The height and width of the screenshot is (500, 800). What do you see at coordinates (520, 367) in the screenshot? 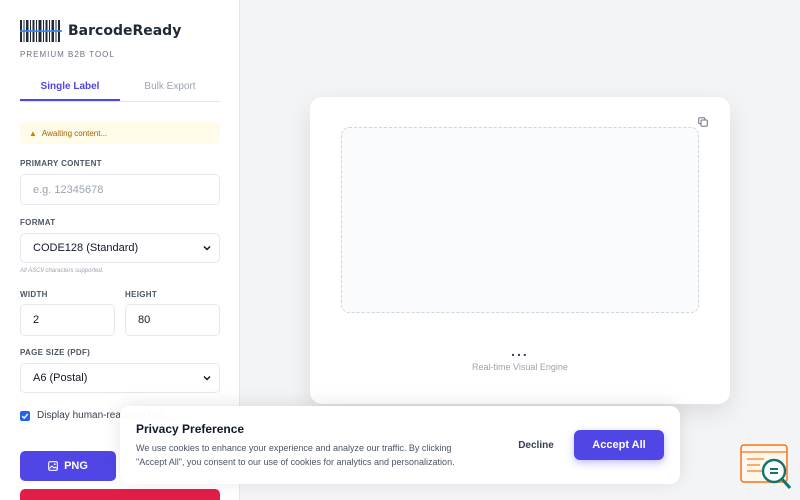
I see `engine-label: Real-time Visual Engine` at bounding box center [520, 367].